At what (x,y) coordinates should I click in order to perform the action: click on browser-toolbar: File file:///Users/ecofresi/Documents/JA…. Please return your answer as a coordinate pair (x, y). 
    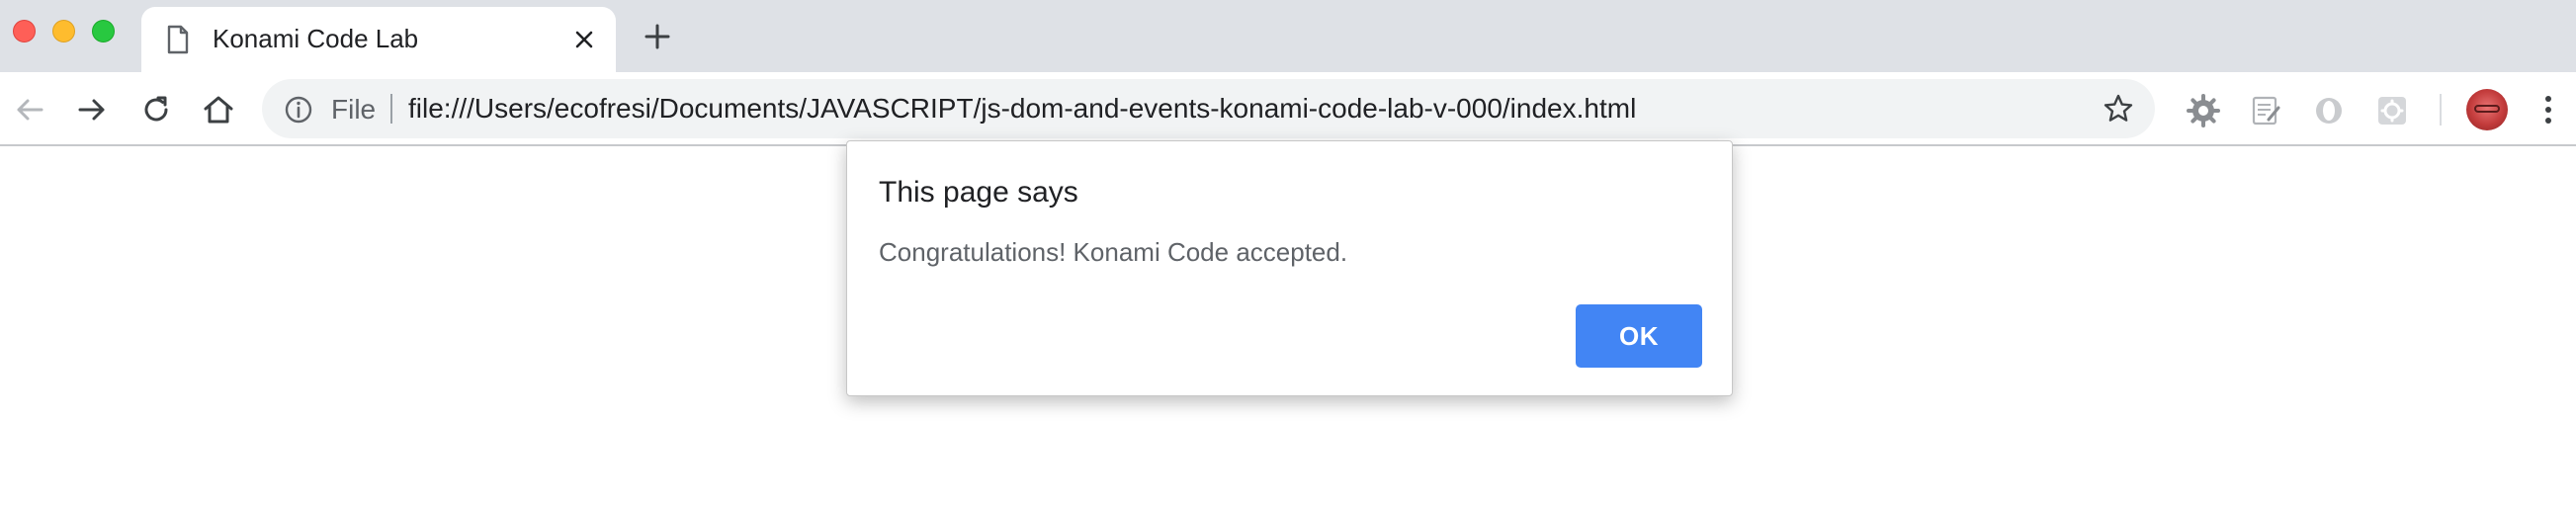
    Looking at the image, I should click on (1288, 109).